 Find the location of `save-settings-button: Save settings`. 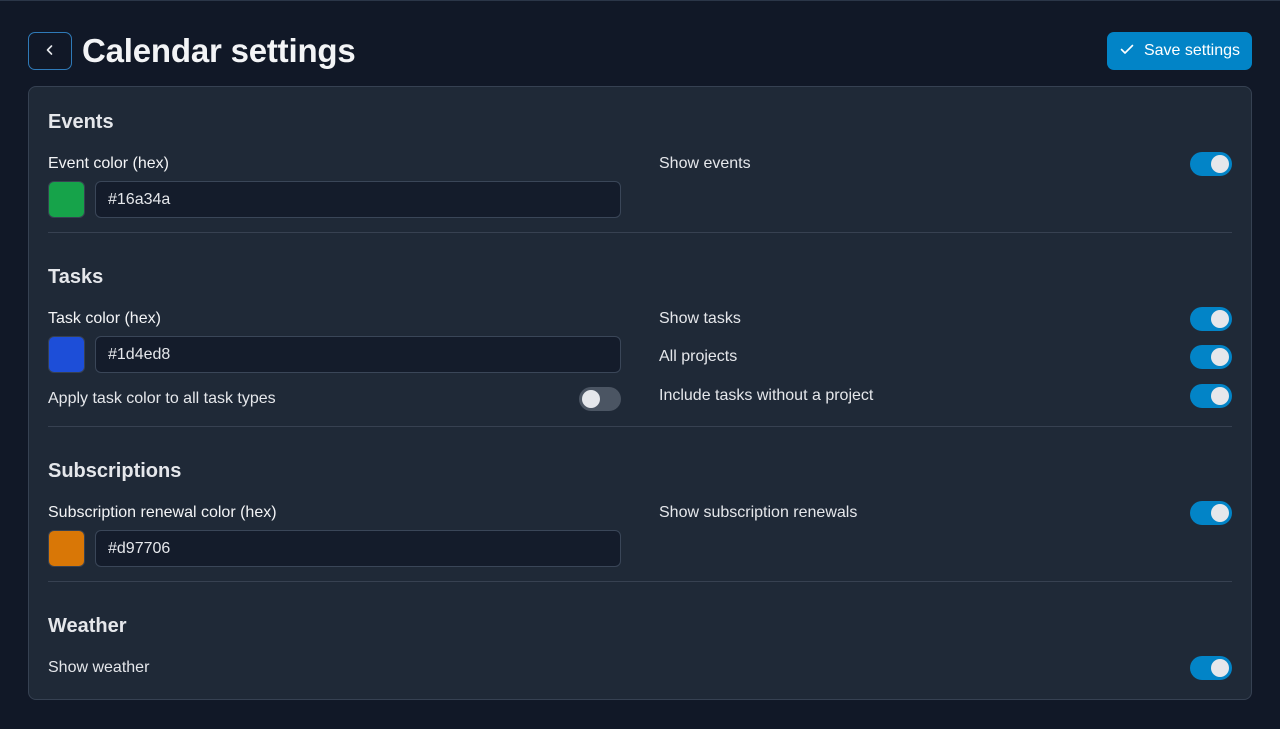

save-settings-button: Save settings is located at coordinates (1179, 51).